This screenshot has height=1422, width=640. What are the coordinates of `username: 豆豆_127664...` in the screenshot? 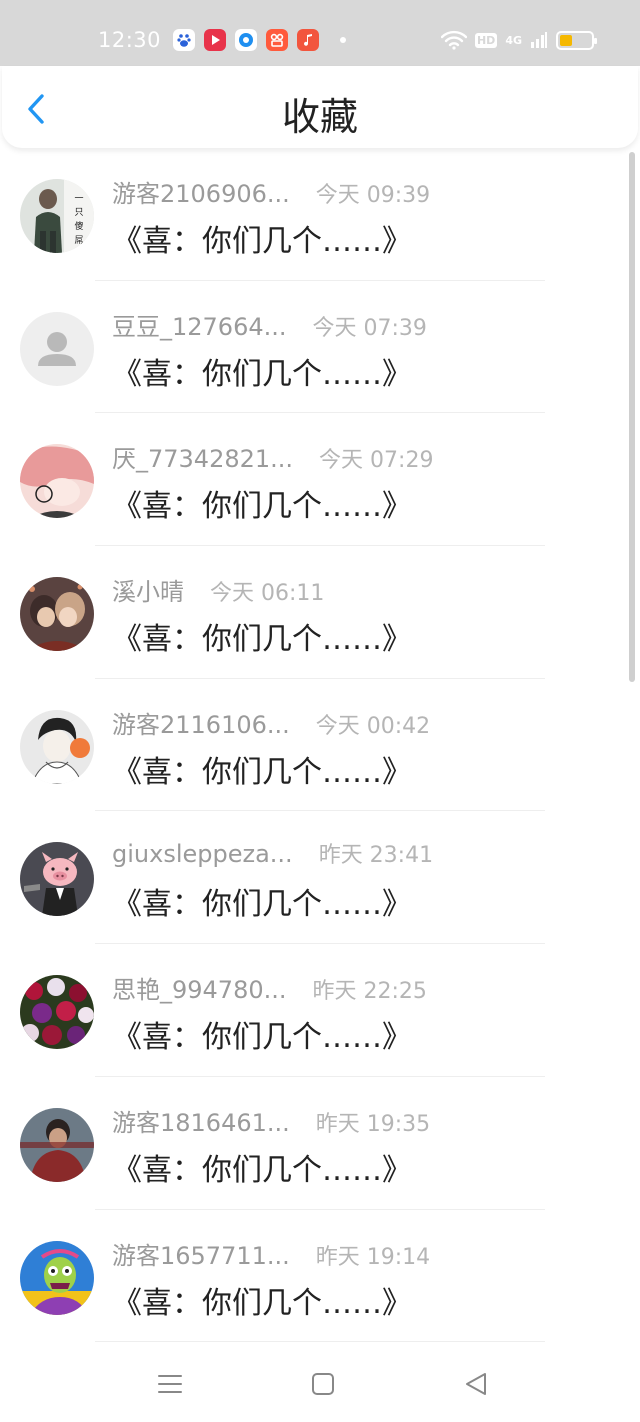 It's located at (199, 324).